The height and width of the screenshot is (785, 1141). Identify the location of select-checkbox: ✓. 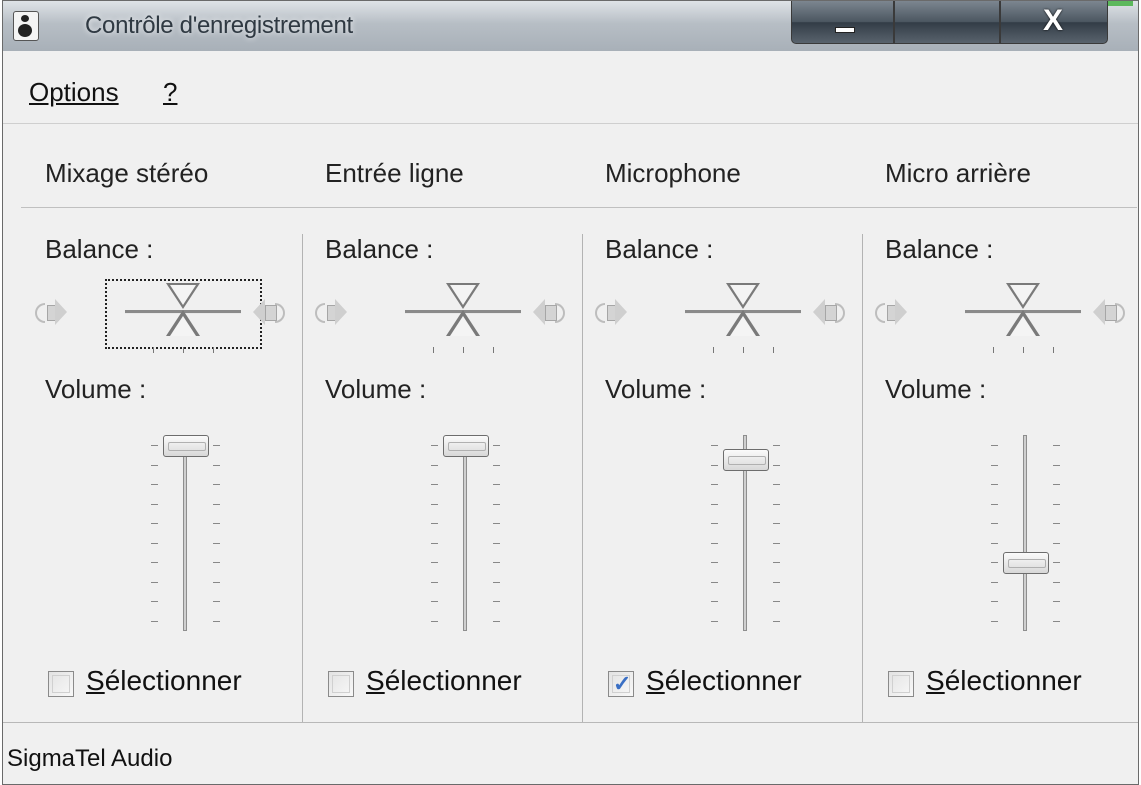
(621, 684).